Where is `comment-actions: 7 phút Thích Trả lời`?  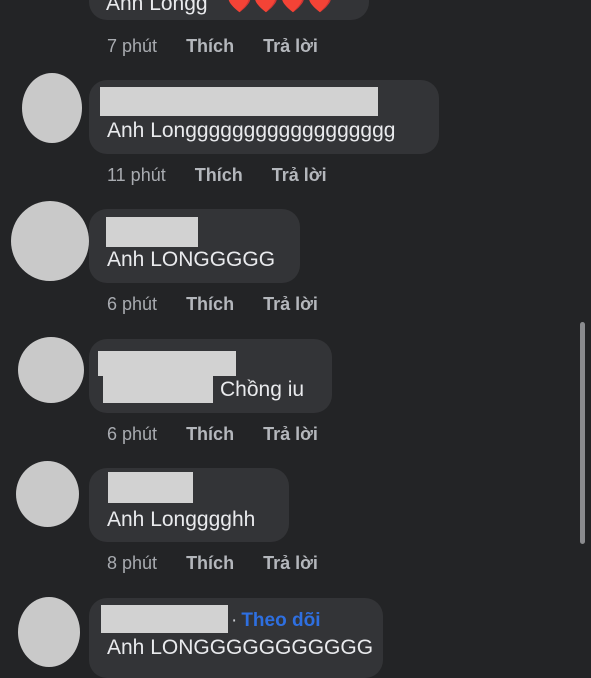
comment-actions: 7 phút Thích Trả lời is located at coordinates (212, 46).